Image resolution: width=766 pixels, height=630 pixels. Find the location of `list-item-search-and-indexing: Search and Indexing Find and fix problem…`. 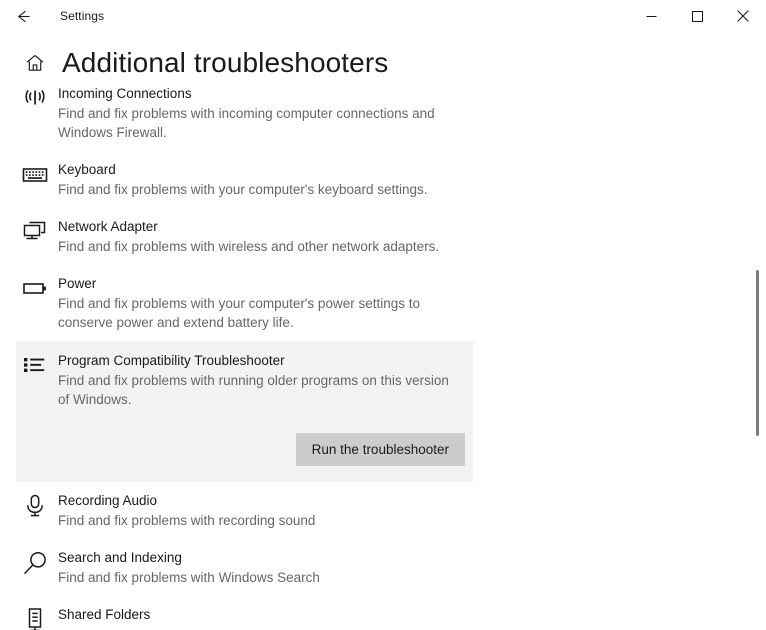

list-item-search-and-indexing: Search and Indexing Find and fix problem… is located at coordinates (370, 567).